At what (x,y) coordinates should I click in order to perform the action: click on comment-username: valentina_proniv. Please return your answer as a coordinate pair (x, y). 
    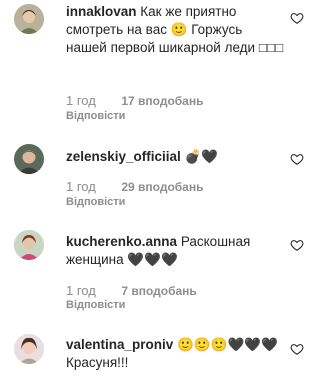
    Looking at the image, I should click on (119, 344).